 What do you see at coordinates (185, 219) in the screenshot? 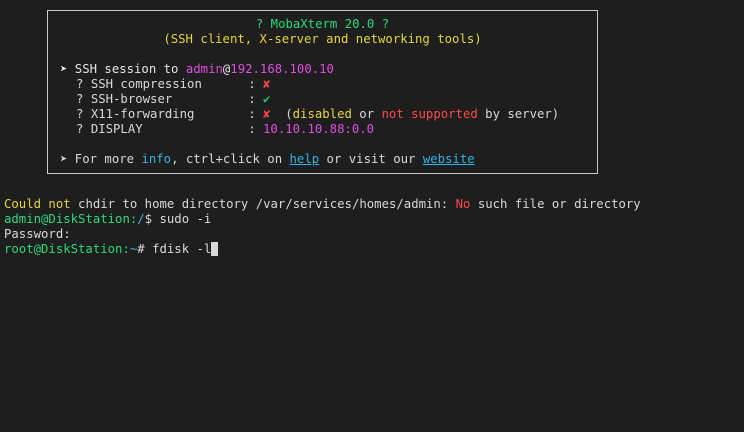
I see `command-text: sudo -i` at bounding box center [185, 219].